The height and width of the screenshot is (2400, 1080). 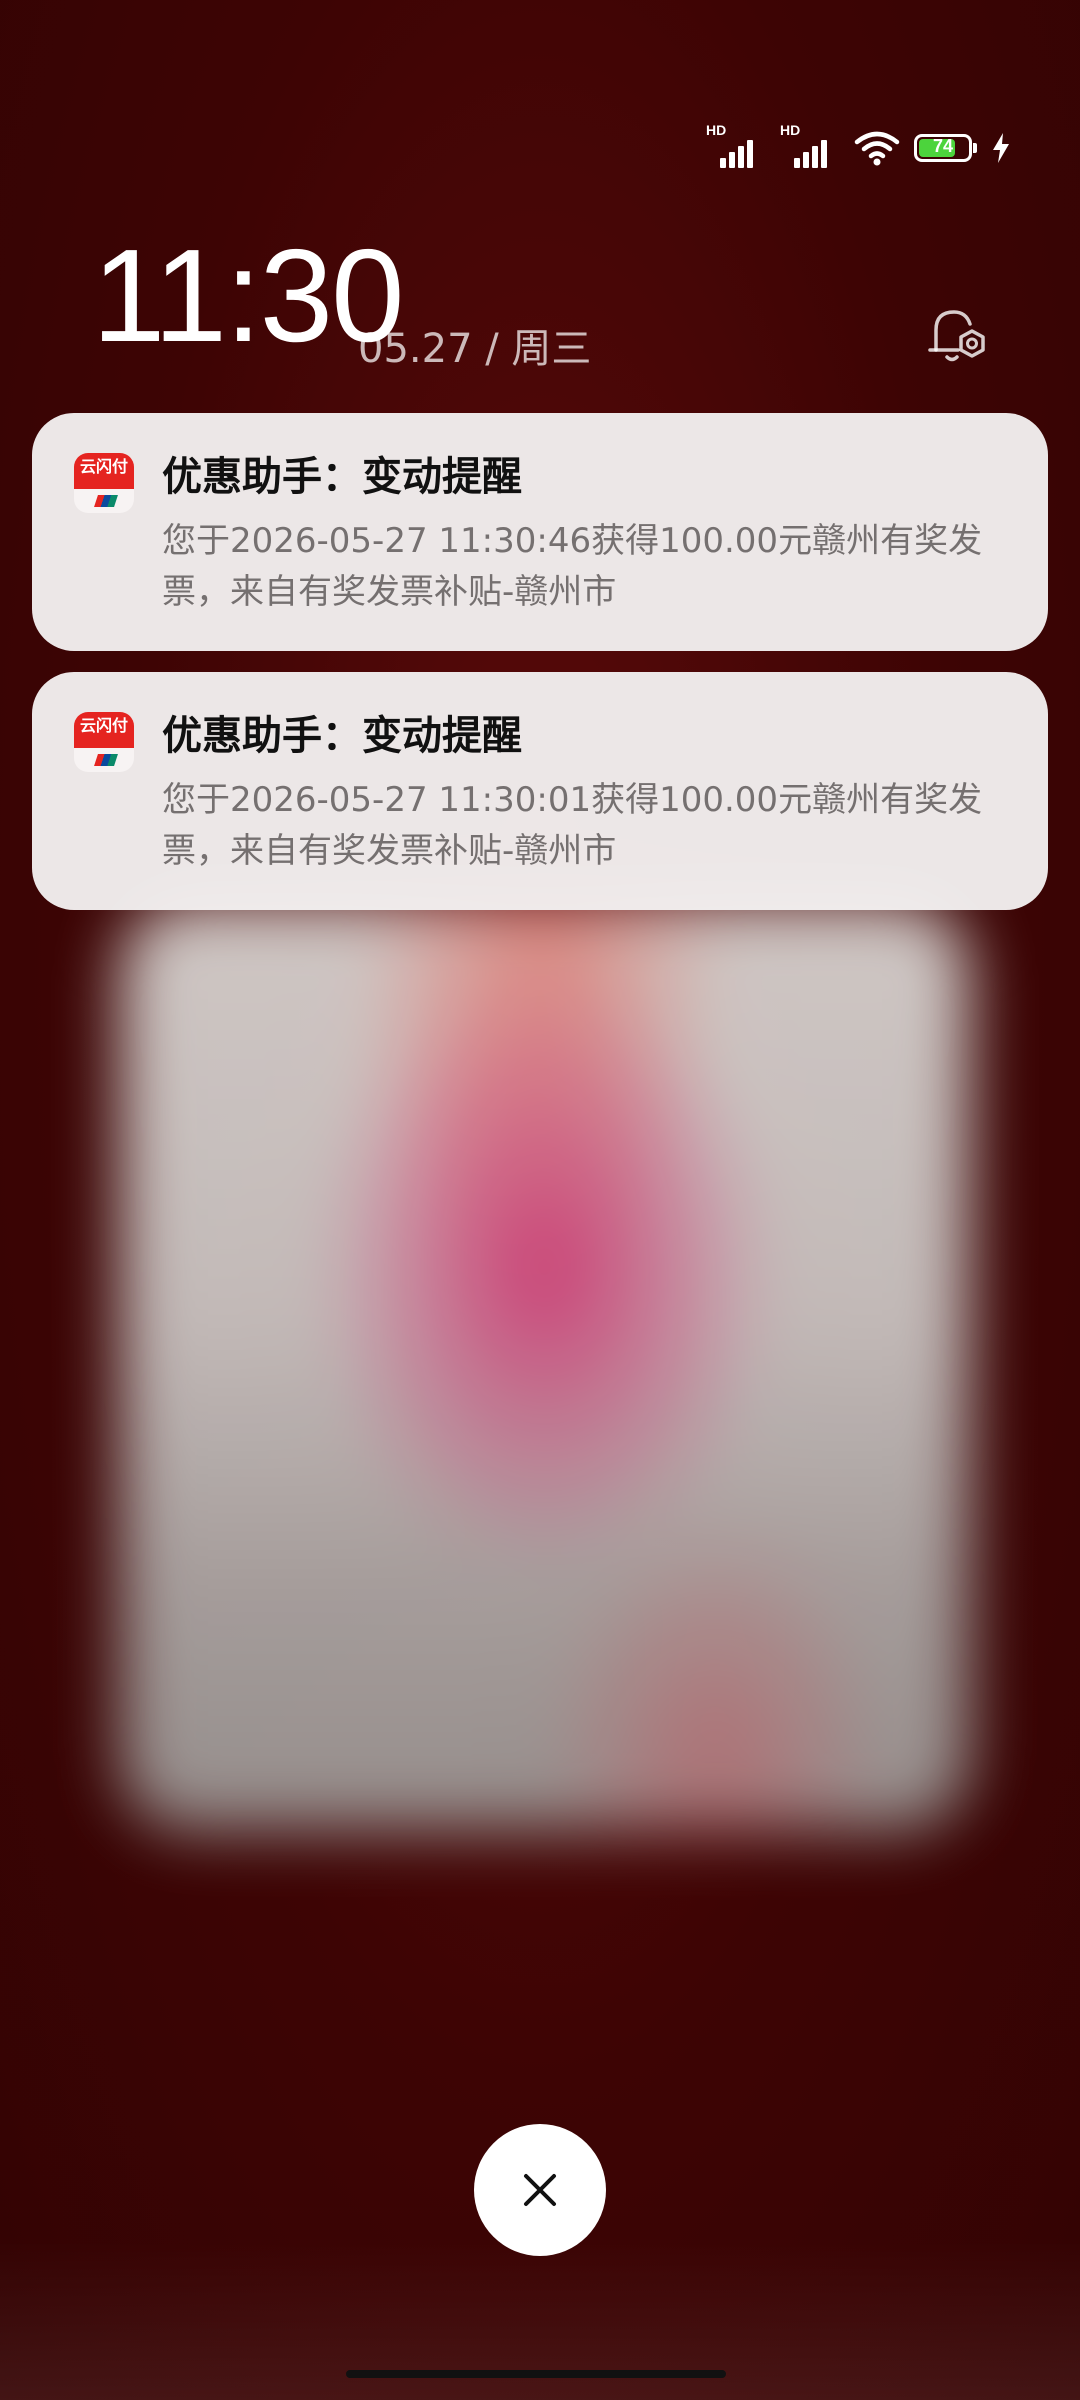 What do you see at coordinates (248, 295) in the screenshot?
I see `lock-screen-time: 11:30` at bounding box center [248, 295].